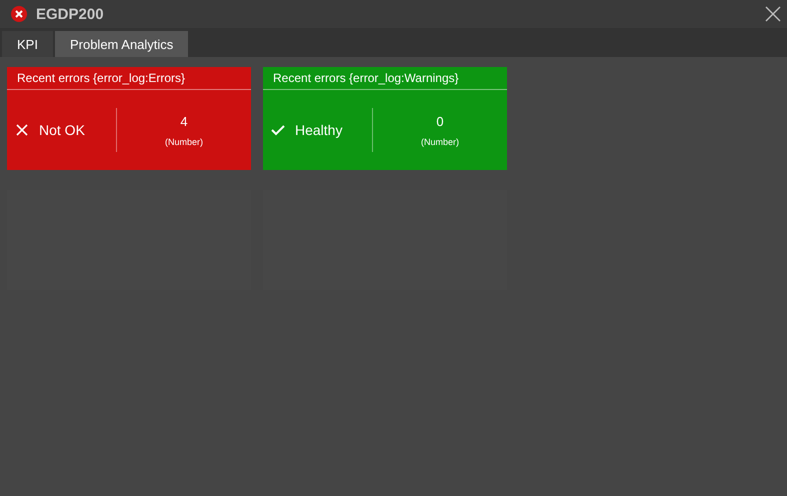 This screenshot has height=496, width=787. I want to click on kpi-value: 4, so click(184, 121).